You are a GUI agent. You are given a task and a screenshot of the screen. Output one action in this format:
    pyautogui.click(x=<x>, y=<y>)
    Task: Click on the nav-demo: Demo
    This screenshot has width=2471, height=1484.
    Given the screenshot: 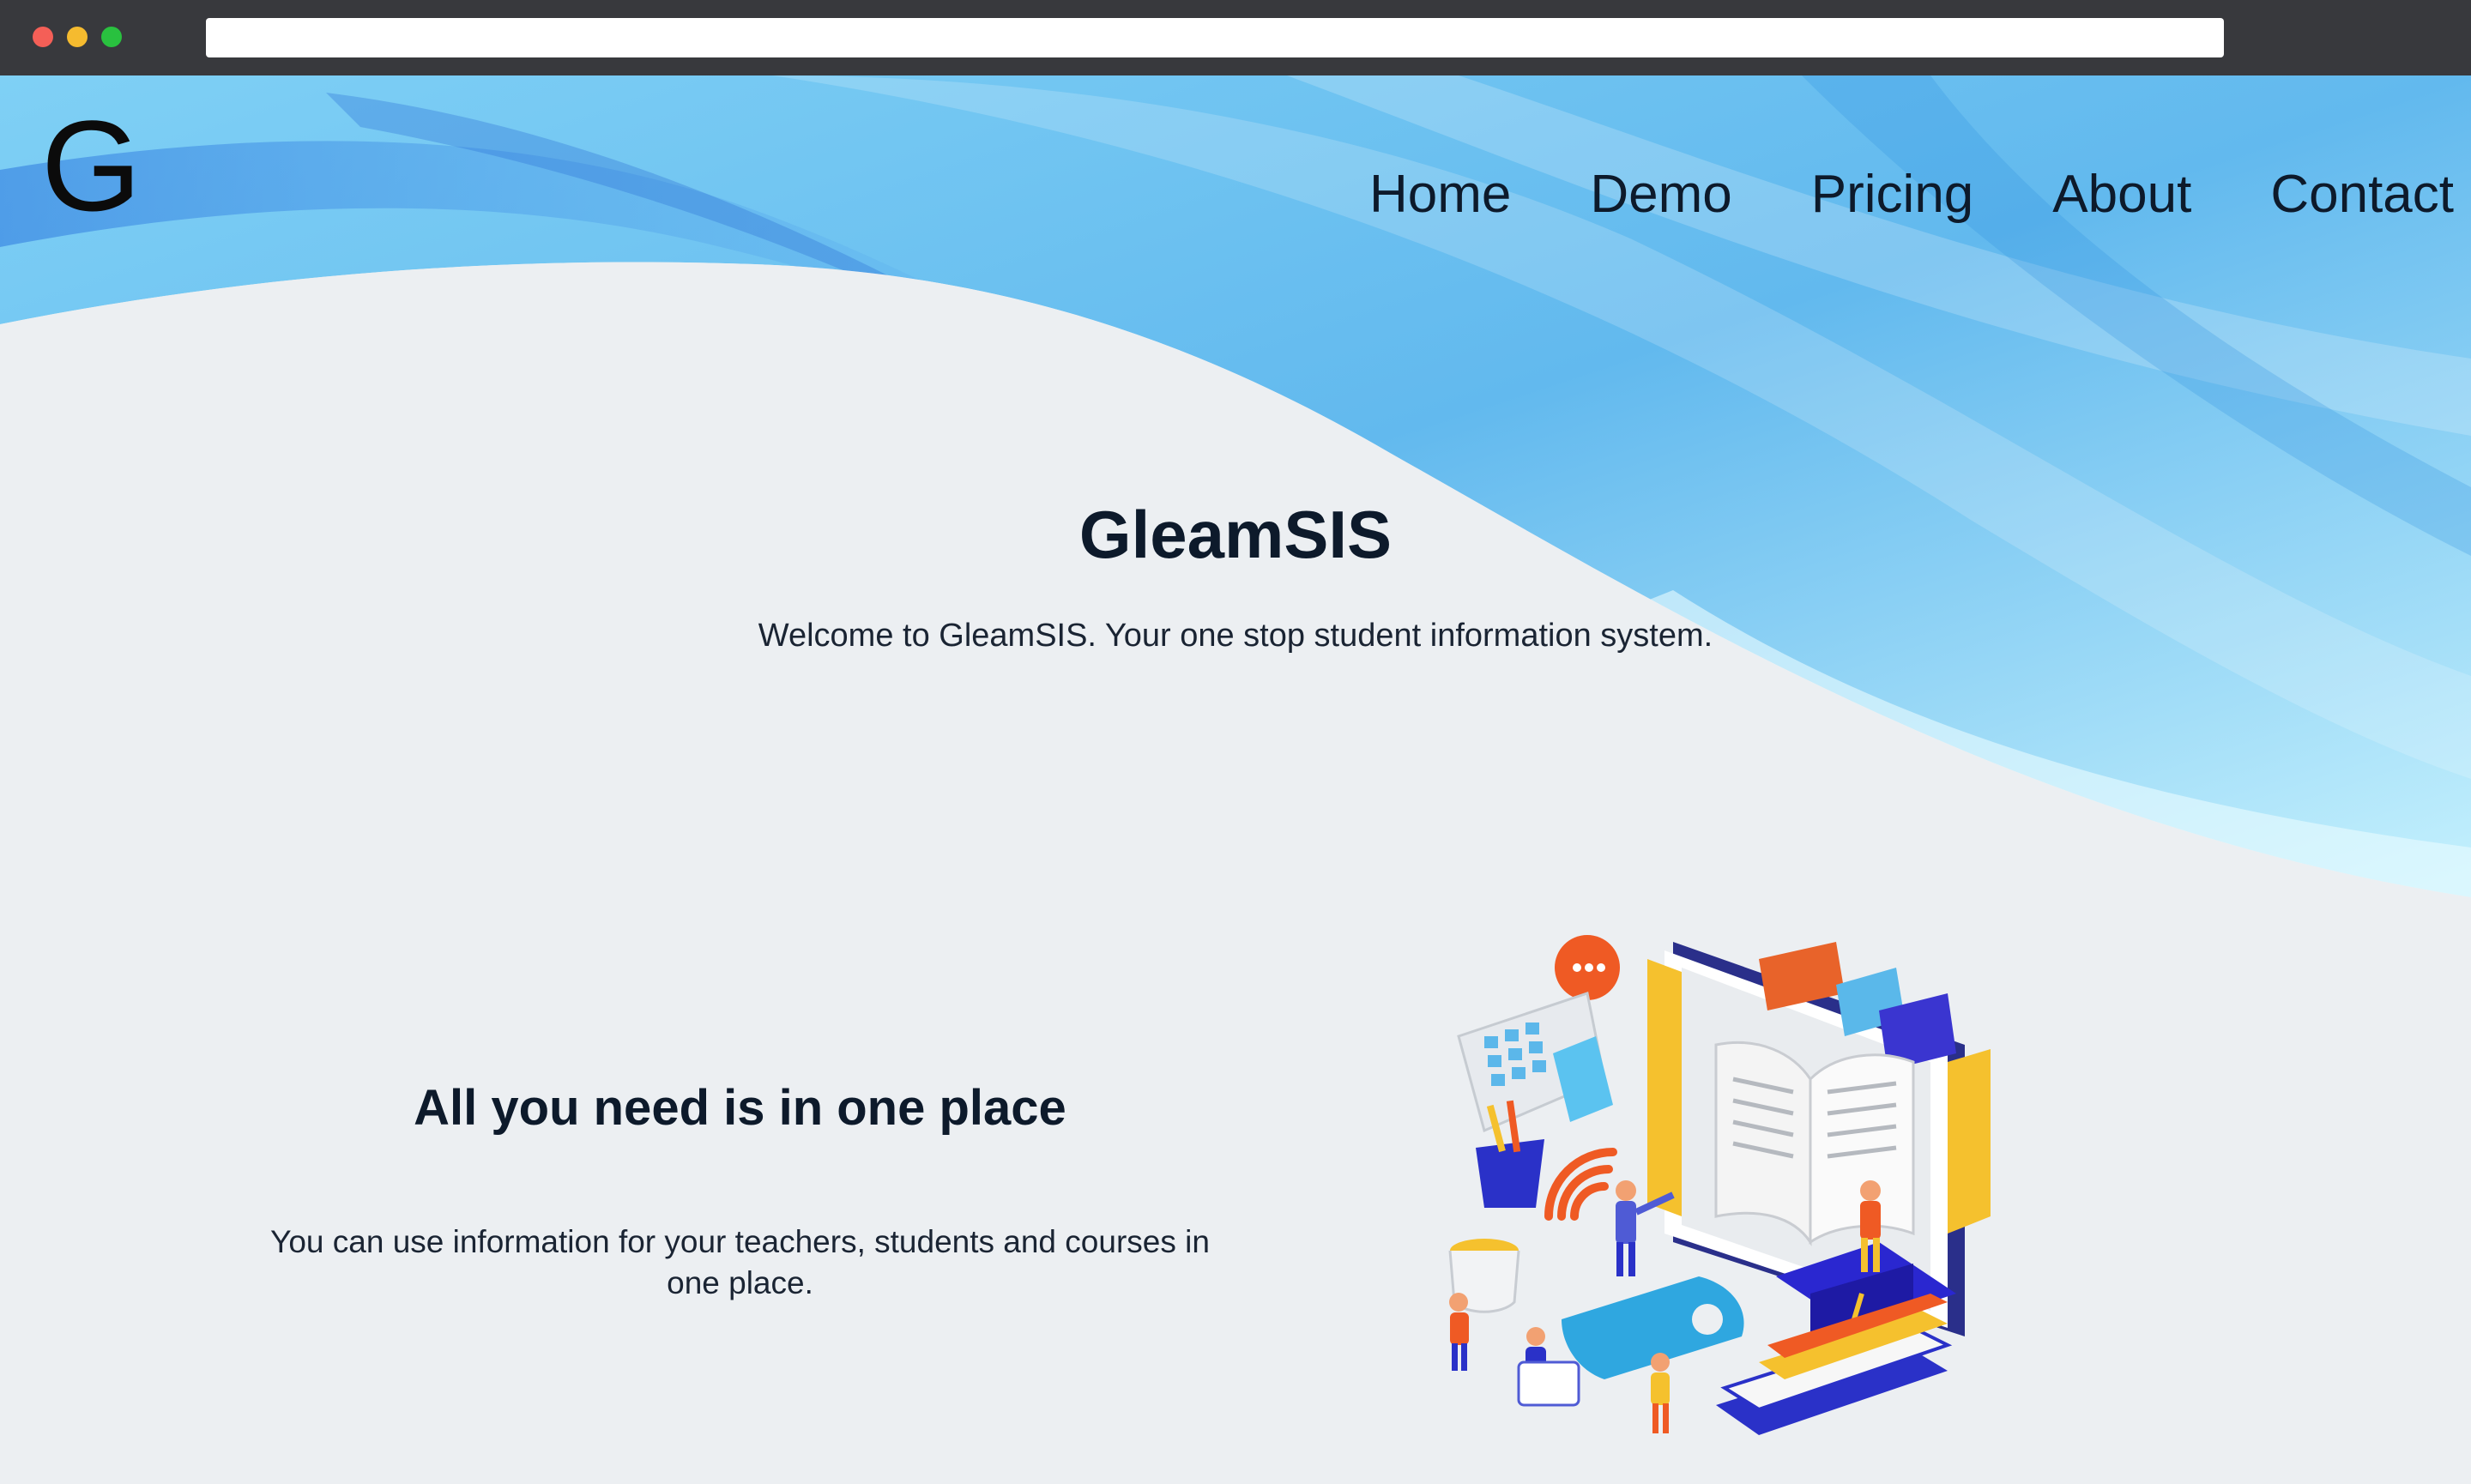 What is the action you would take?
    pyautogui.click(x=1660, y=194)
    